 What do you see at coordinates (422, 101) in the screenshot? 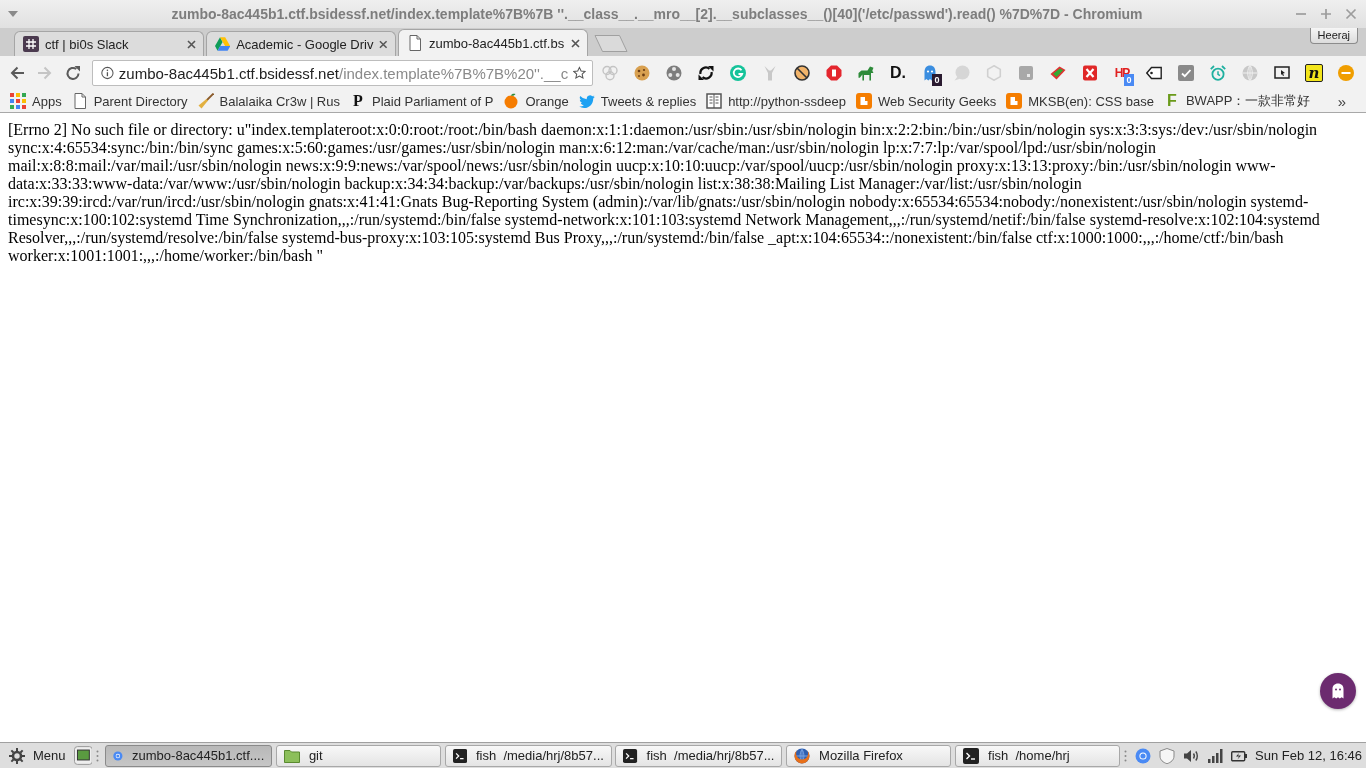
I see `bookmark-item: P Plaid Parliament of P` at bounding box center [422, 101].